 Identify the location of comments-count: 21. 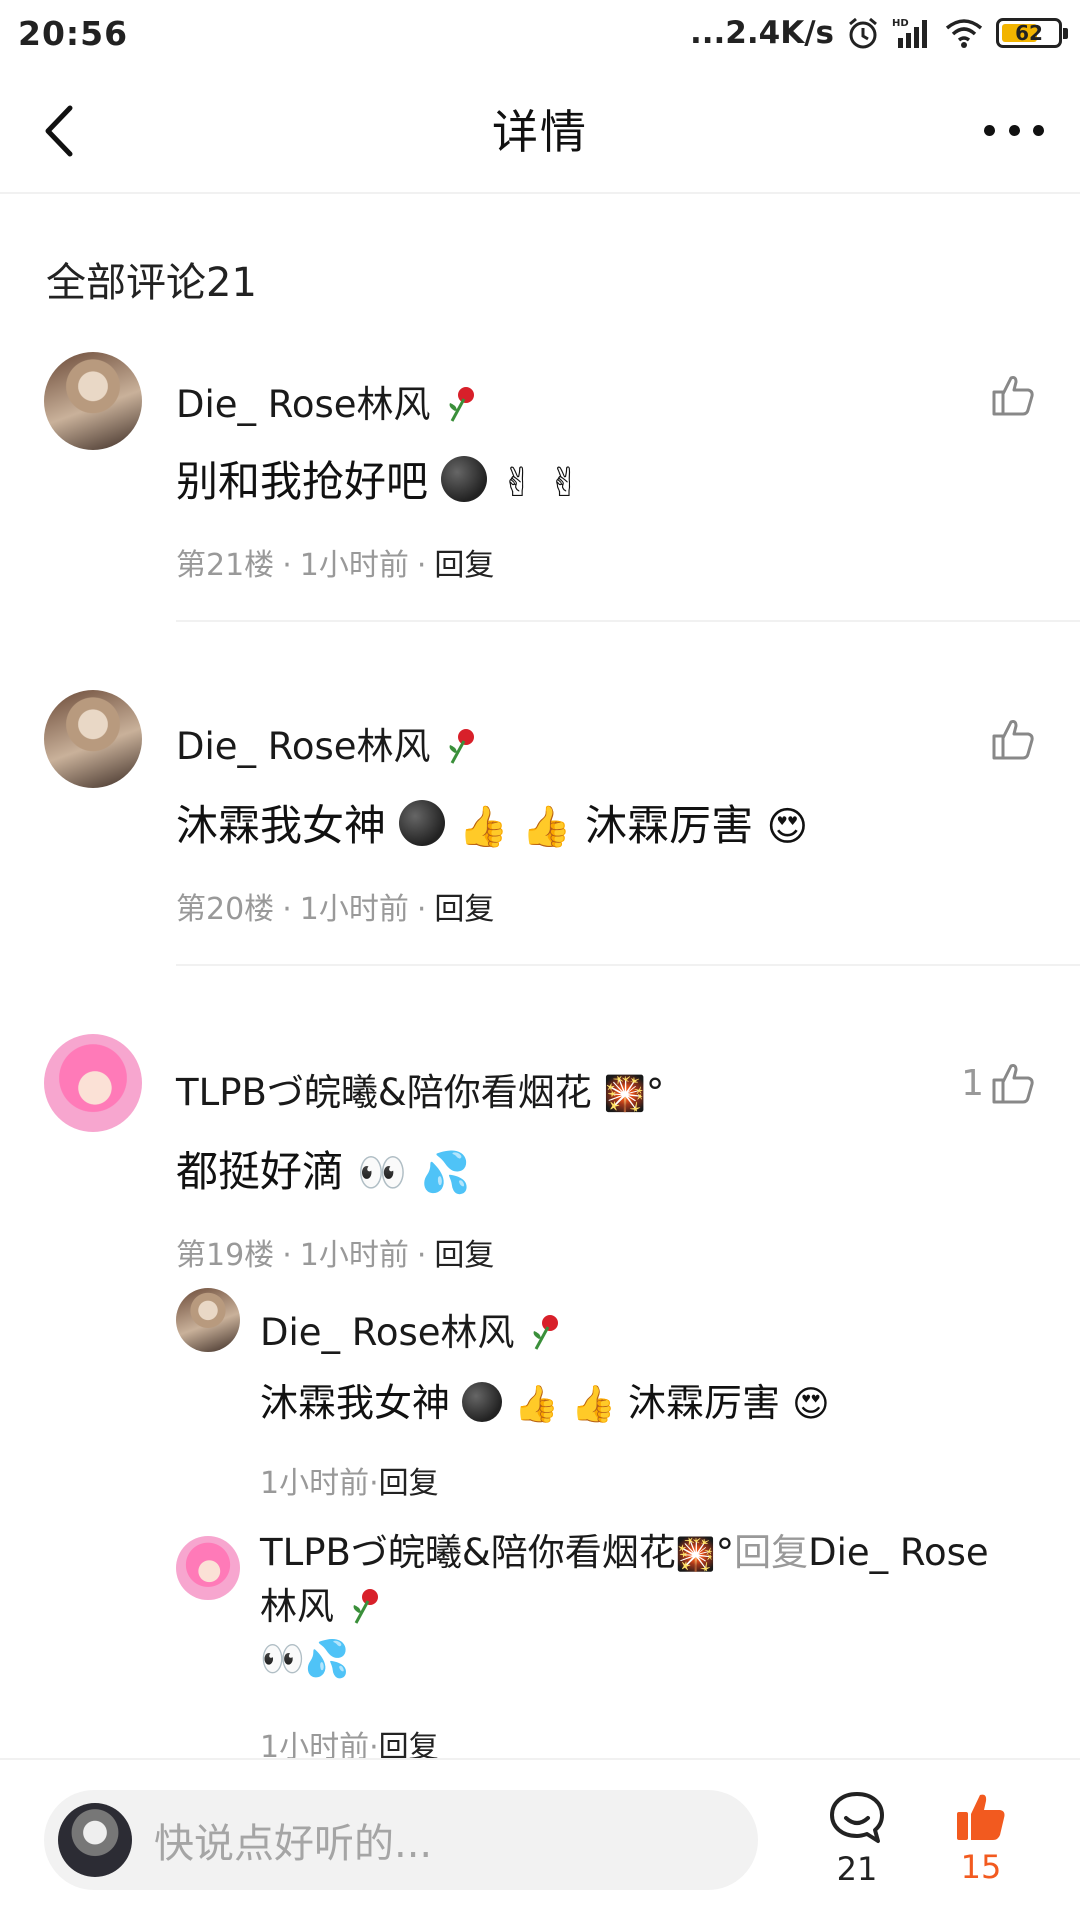
(857, 1869).